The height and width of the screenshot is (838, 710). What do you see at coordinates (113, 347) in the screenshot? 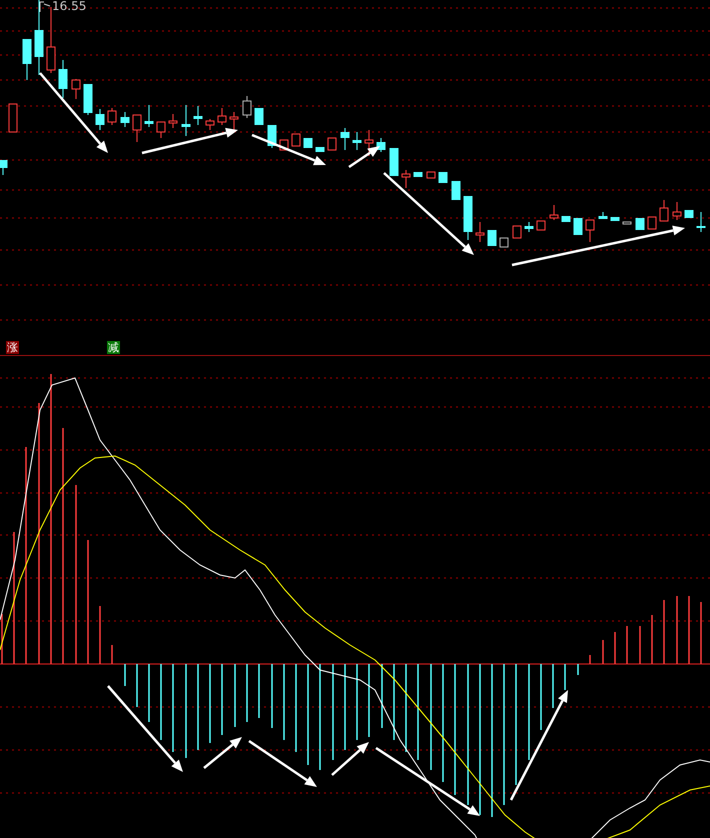
I see `indicator-tag: 减` at bounding box center [113, 347].